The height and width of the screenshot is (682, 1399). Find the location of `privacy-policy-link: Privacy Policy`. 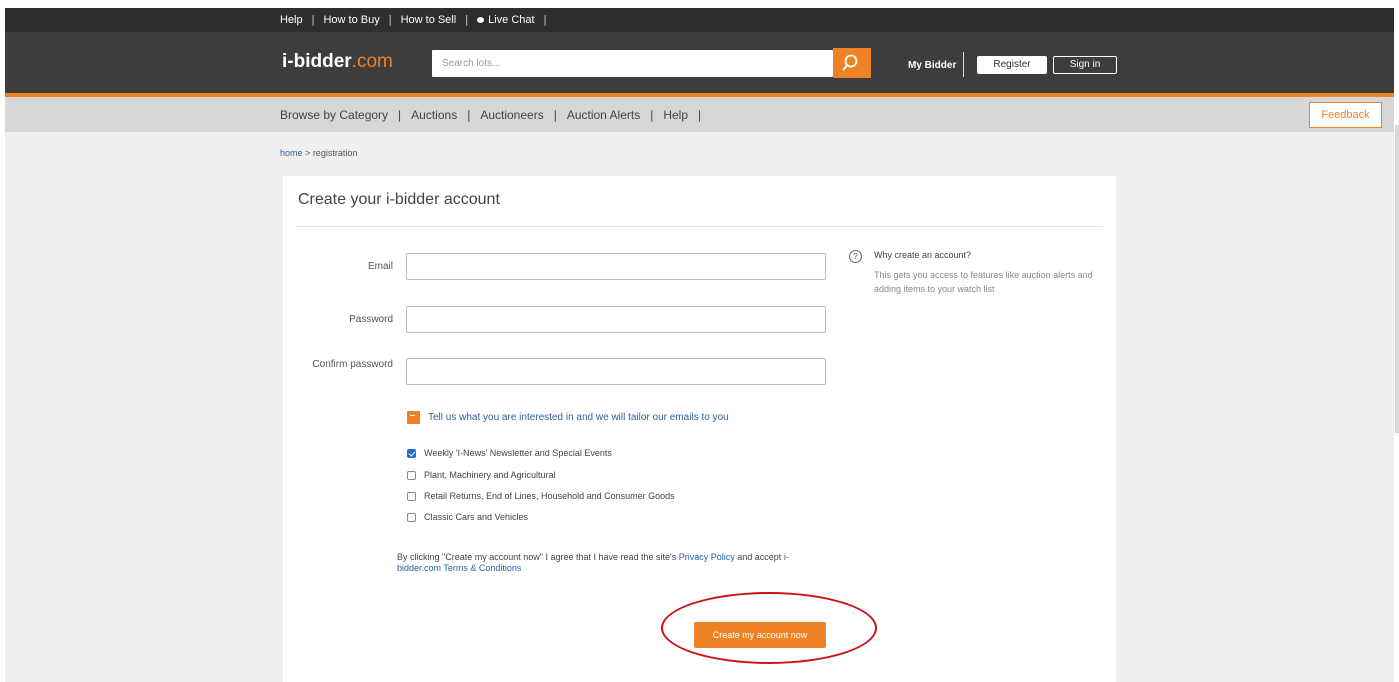

privacy-policy-link: Privacy Policy is located at coordinates (707, 557).